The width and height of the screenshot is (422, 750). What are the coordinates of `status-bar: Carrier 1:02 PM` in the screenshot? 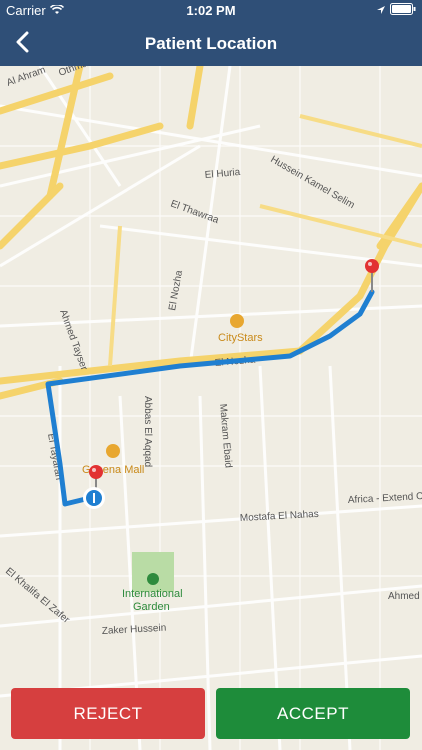 It's located at (211, 11).